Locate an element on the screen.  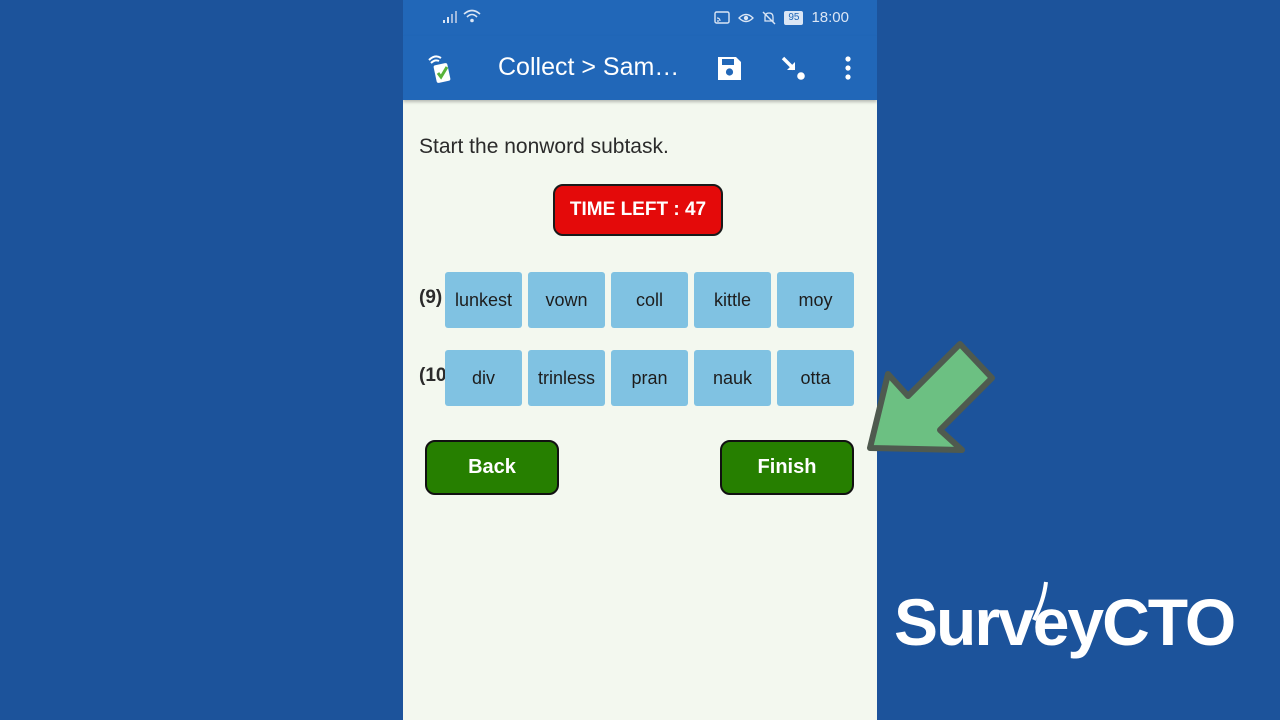
cast-icon is located at coordinates (722, 17).